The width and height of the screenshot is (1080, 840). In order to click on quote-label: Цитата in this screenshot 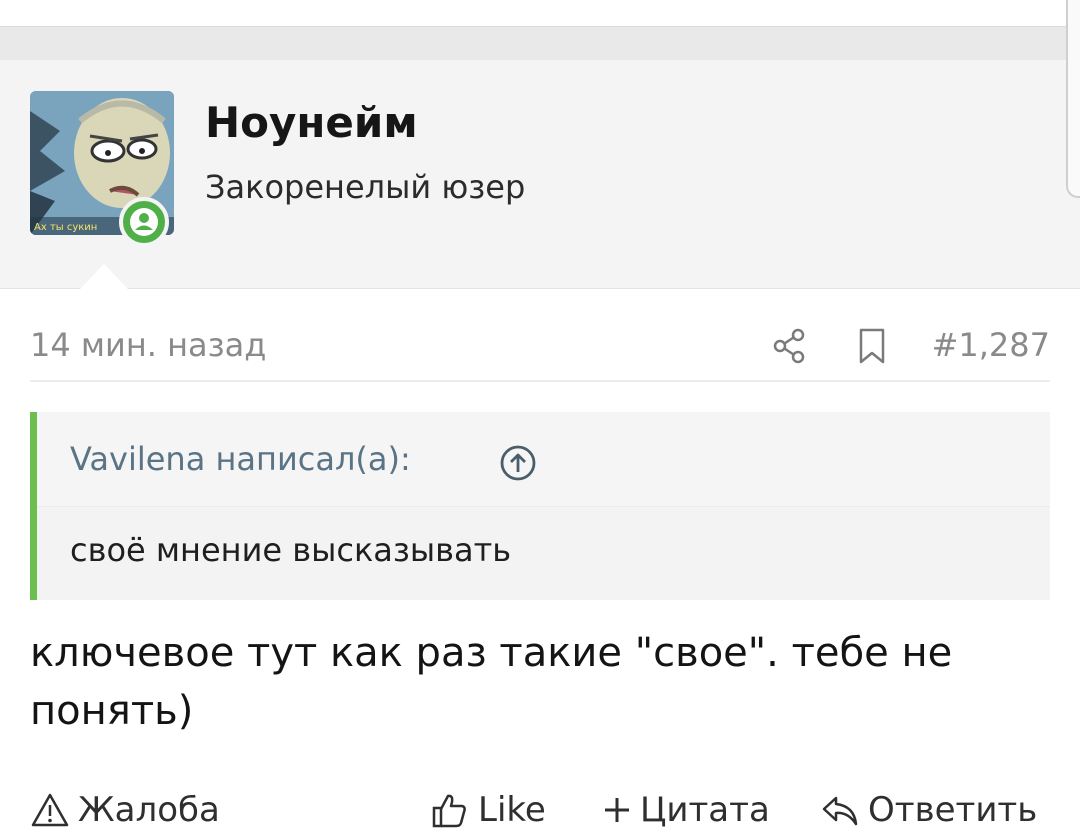, I will do `click(705, 810)`.